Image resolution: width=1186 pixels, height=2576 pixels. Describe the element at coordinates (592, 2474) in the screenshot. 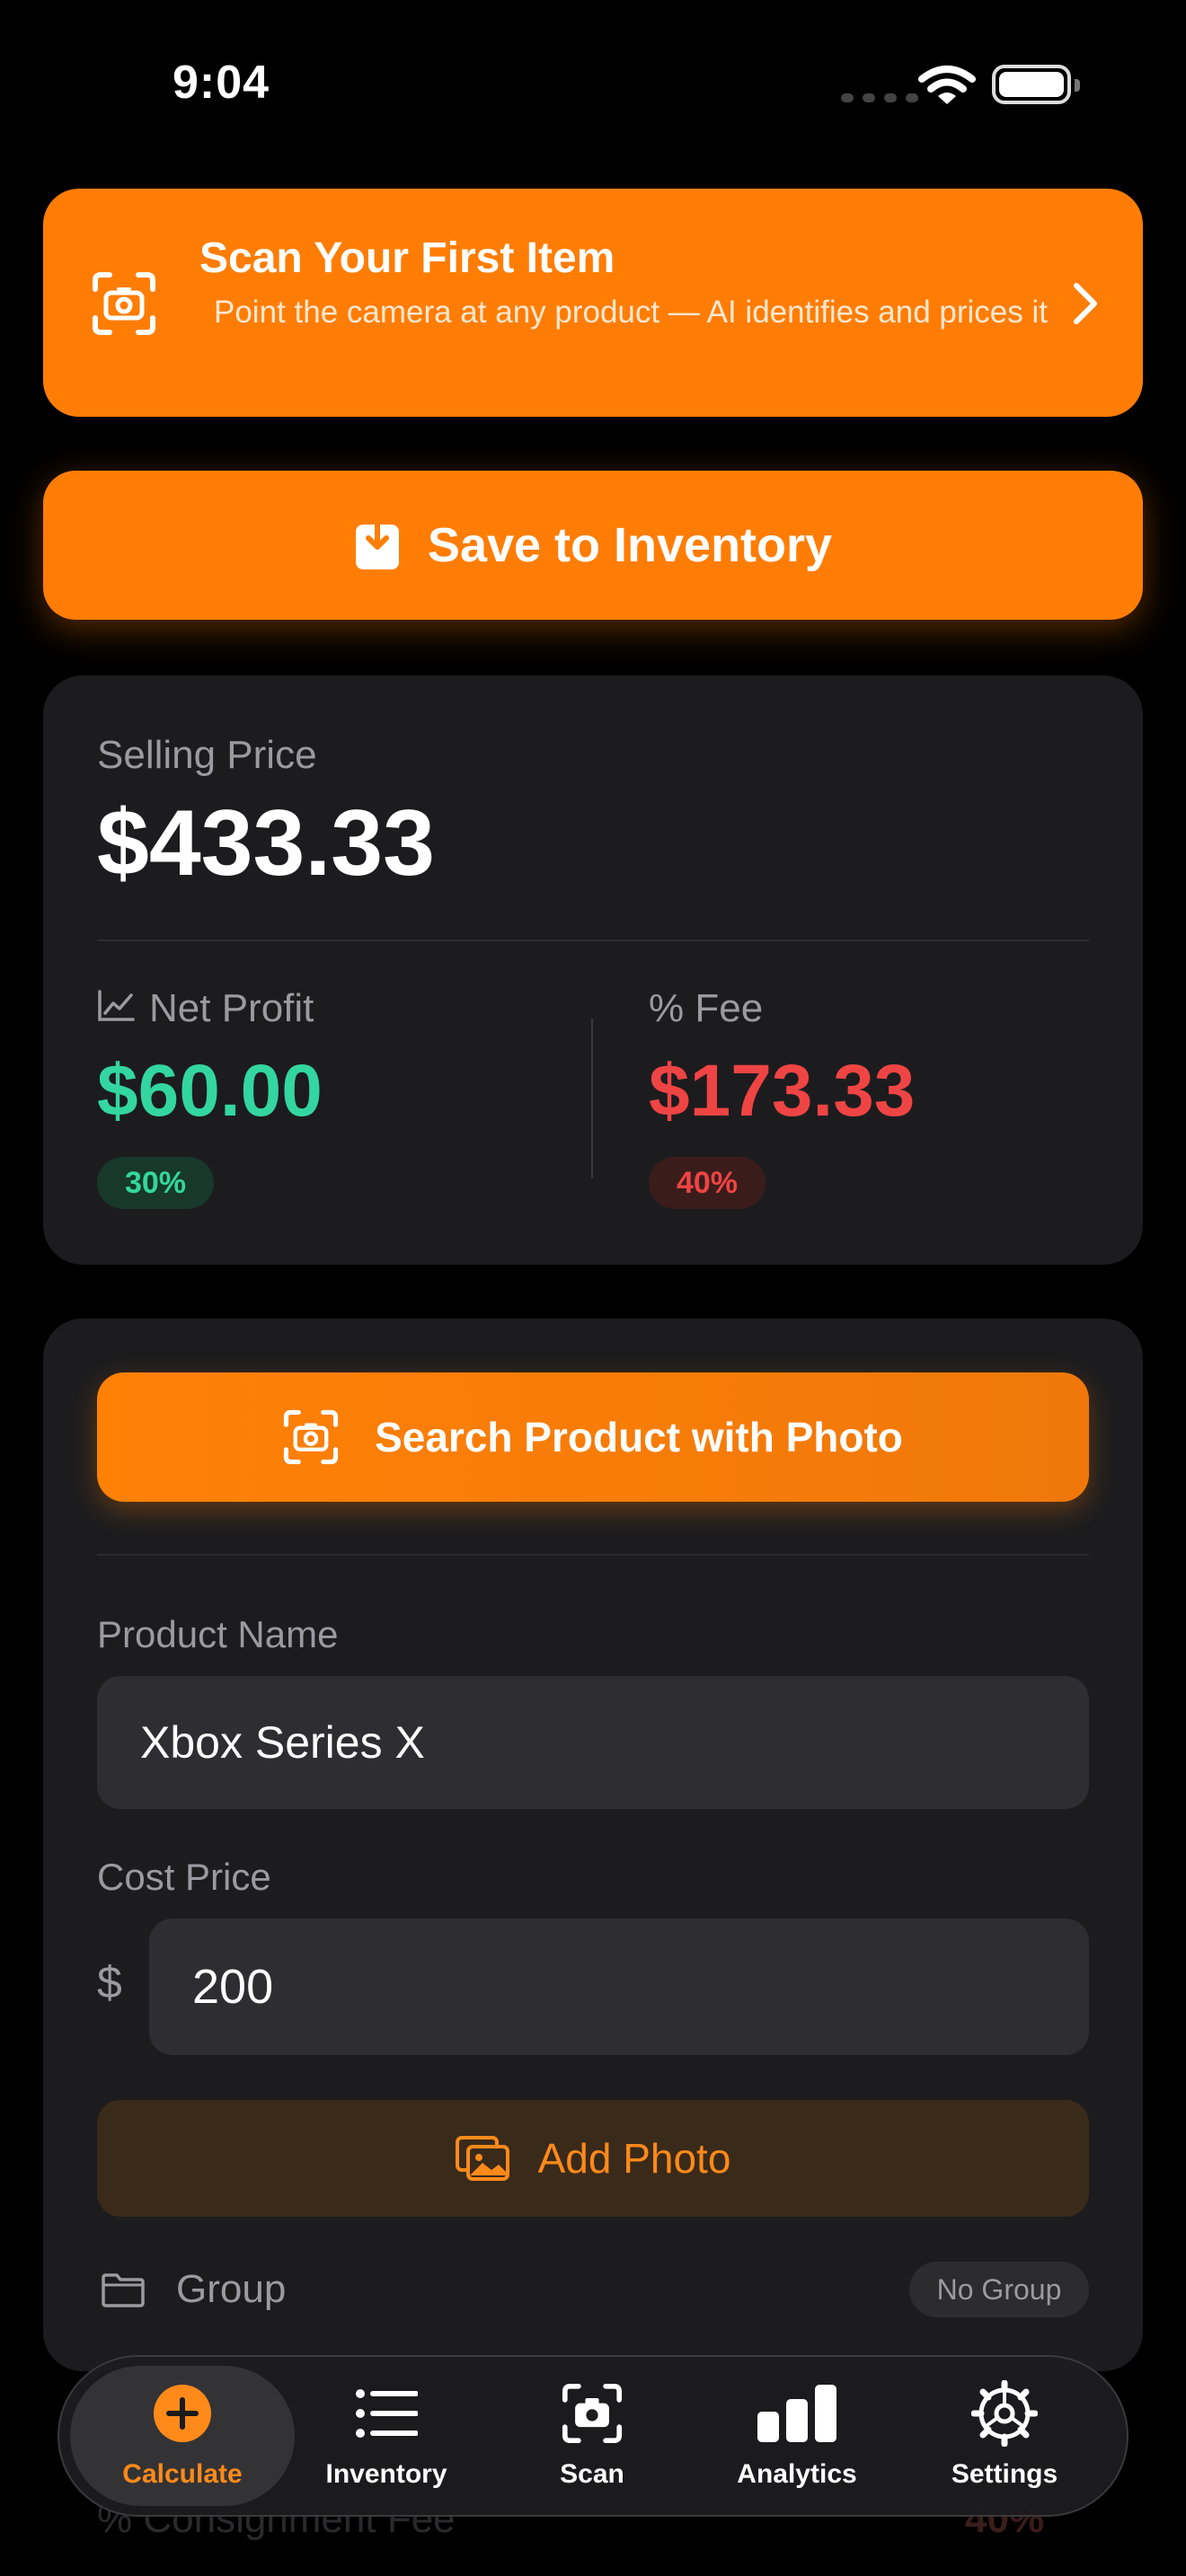

I see `tab-label: Scan` at that location.